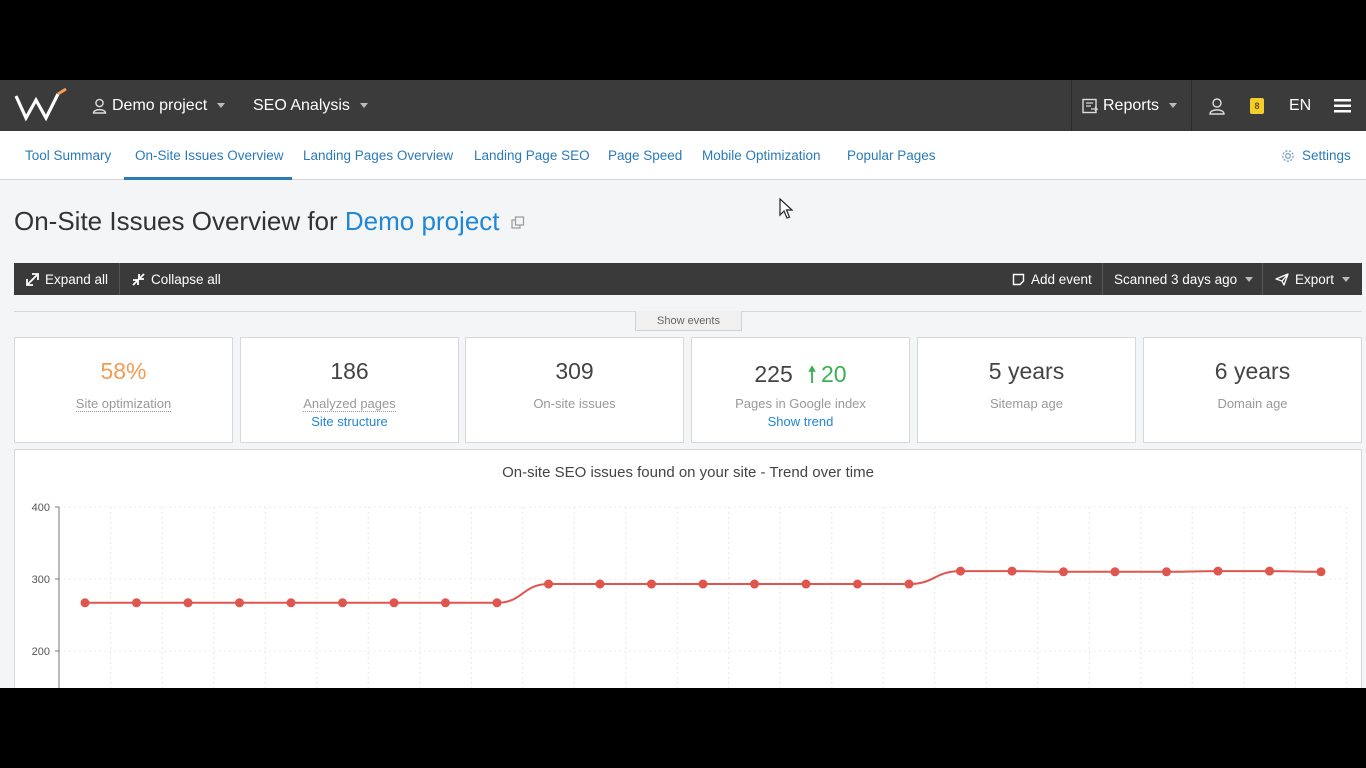 The image size is (1366, 768). I want to click on account-button, so click(1217, 105).